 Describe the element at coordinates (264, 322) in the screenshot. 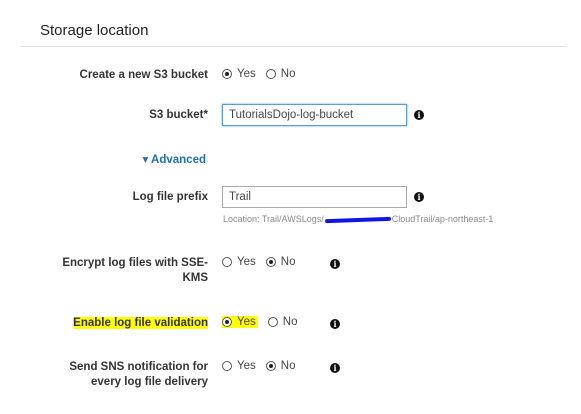

I see `validation-options: Yes No` at that location.